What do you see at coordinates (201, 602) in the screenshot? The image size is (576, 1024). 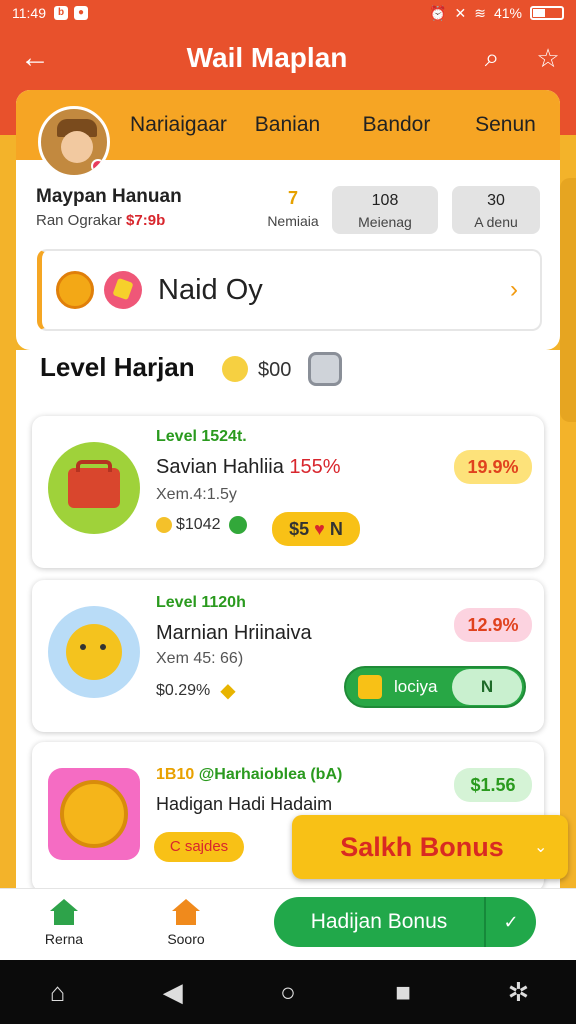 I see `item-level: Level 1120h` at bounding box center [201, 602].